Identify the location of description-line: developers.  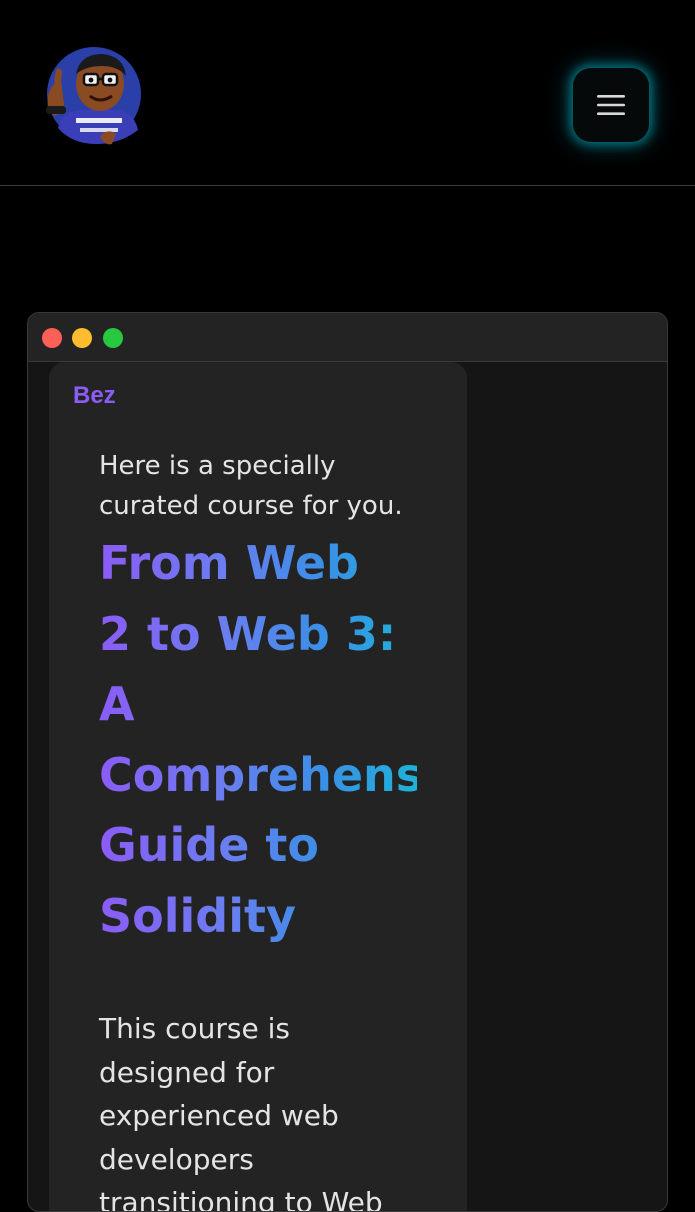
(176, 1159).